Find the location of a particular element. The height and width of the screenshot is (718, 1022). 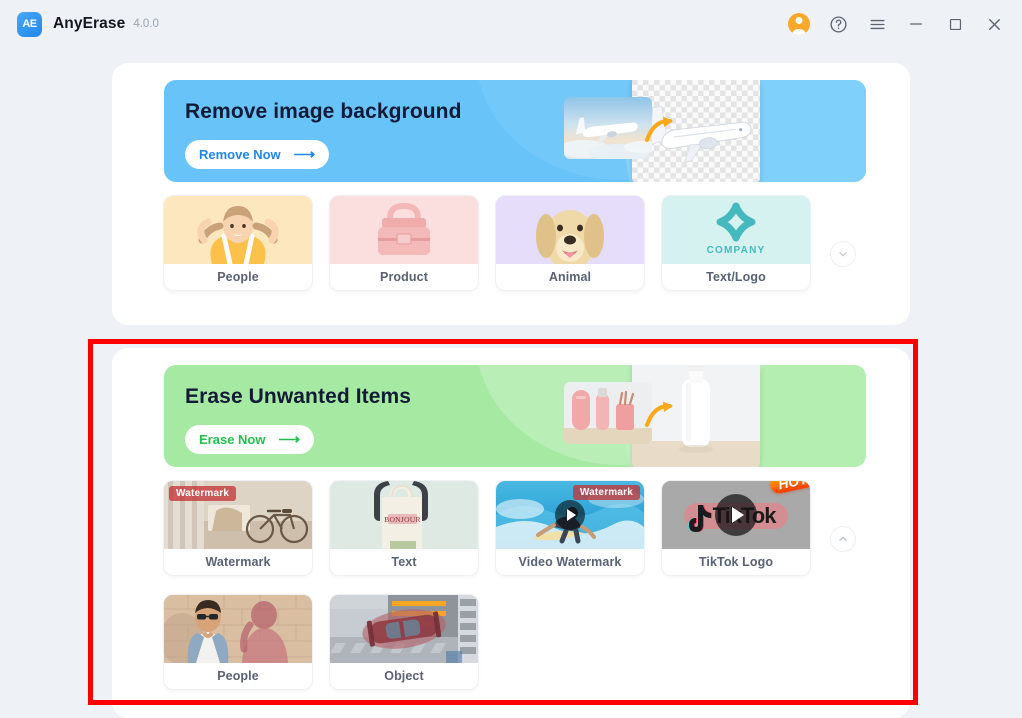

tile-video-watermark: Watermark Video Watermark is located at coordinates (570, 528).